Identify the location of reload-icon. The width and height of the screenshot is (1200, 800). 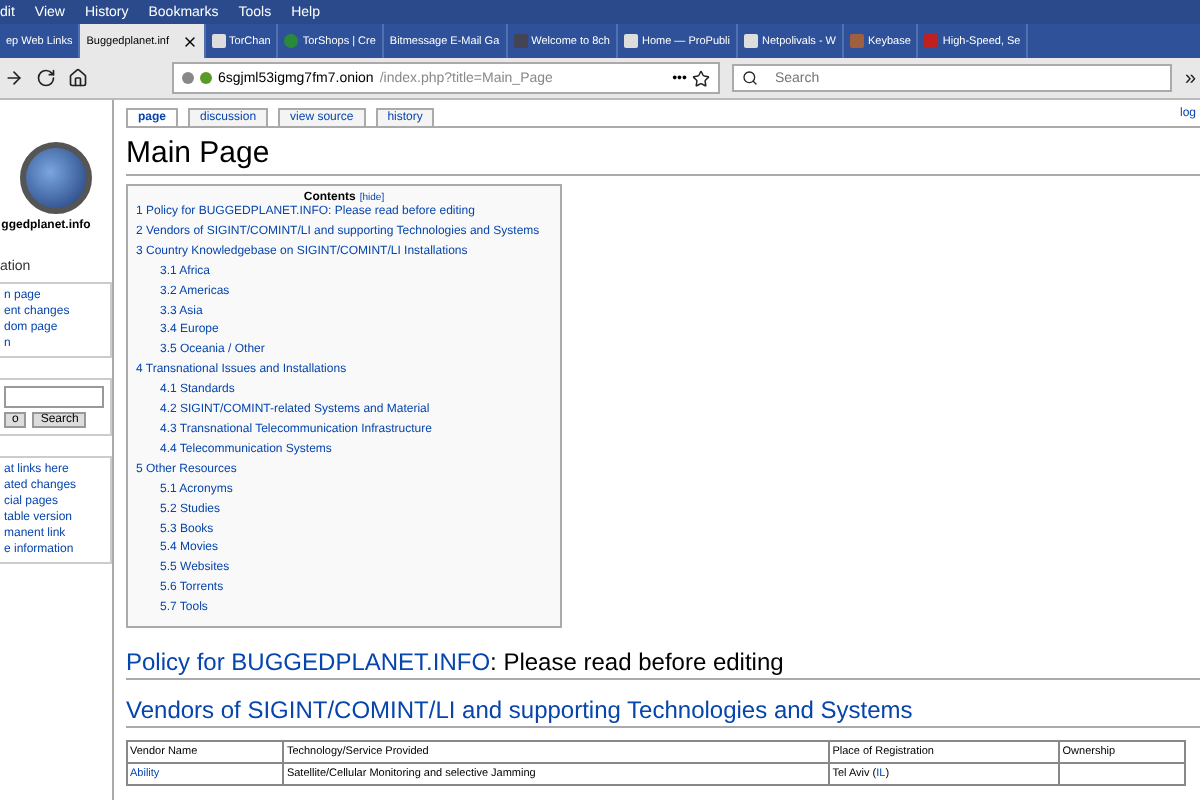
(46, 78).